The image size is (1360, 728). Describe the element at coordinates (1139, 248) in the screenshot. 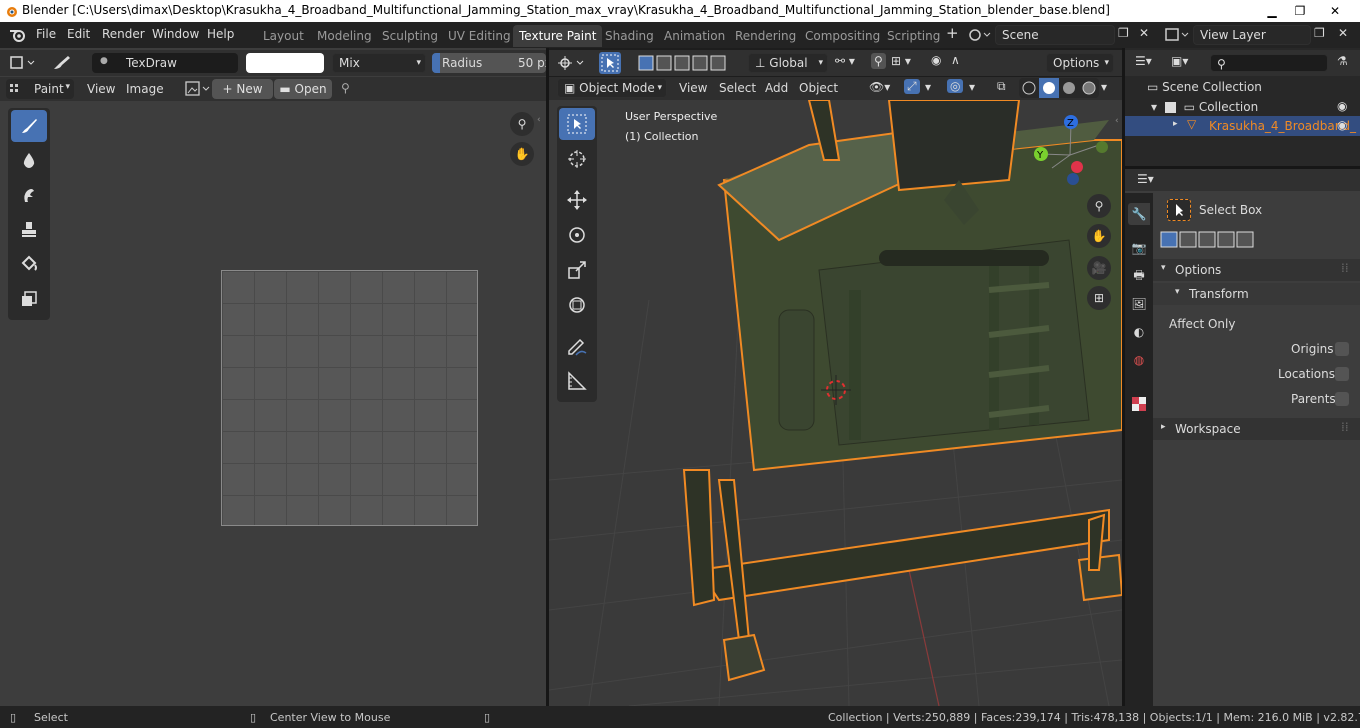

I see `render-tab-icon: 📷` at that location.